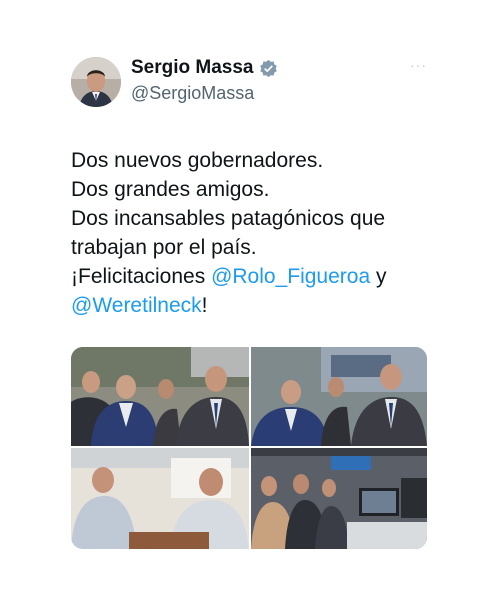 Image resolution: width=493 pixels, height=616 pixels. What do you see at coordinates (136, 305) in the screenshot?
I see `mention-link: @Weretilneck` at bounding box center [136, 305].